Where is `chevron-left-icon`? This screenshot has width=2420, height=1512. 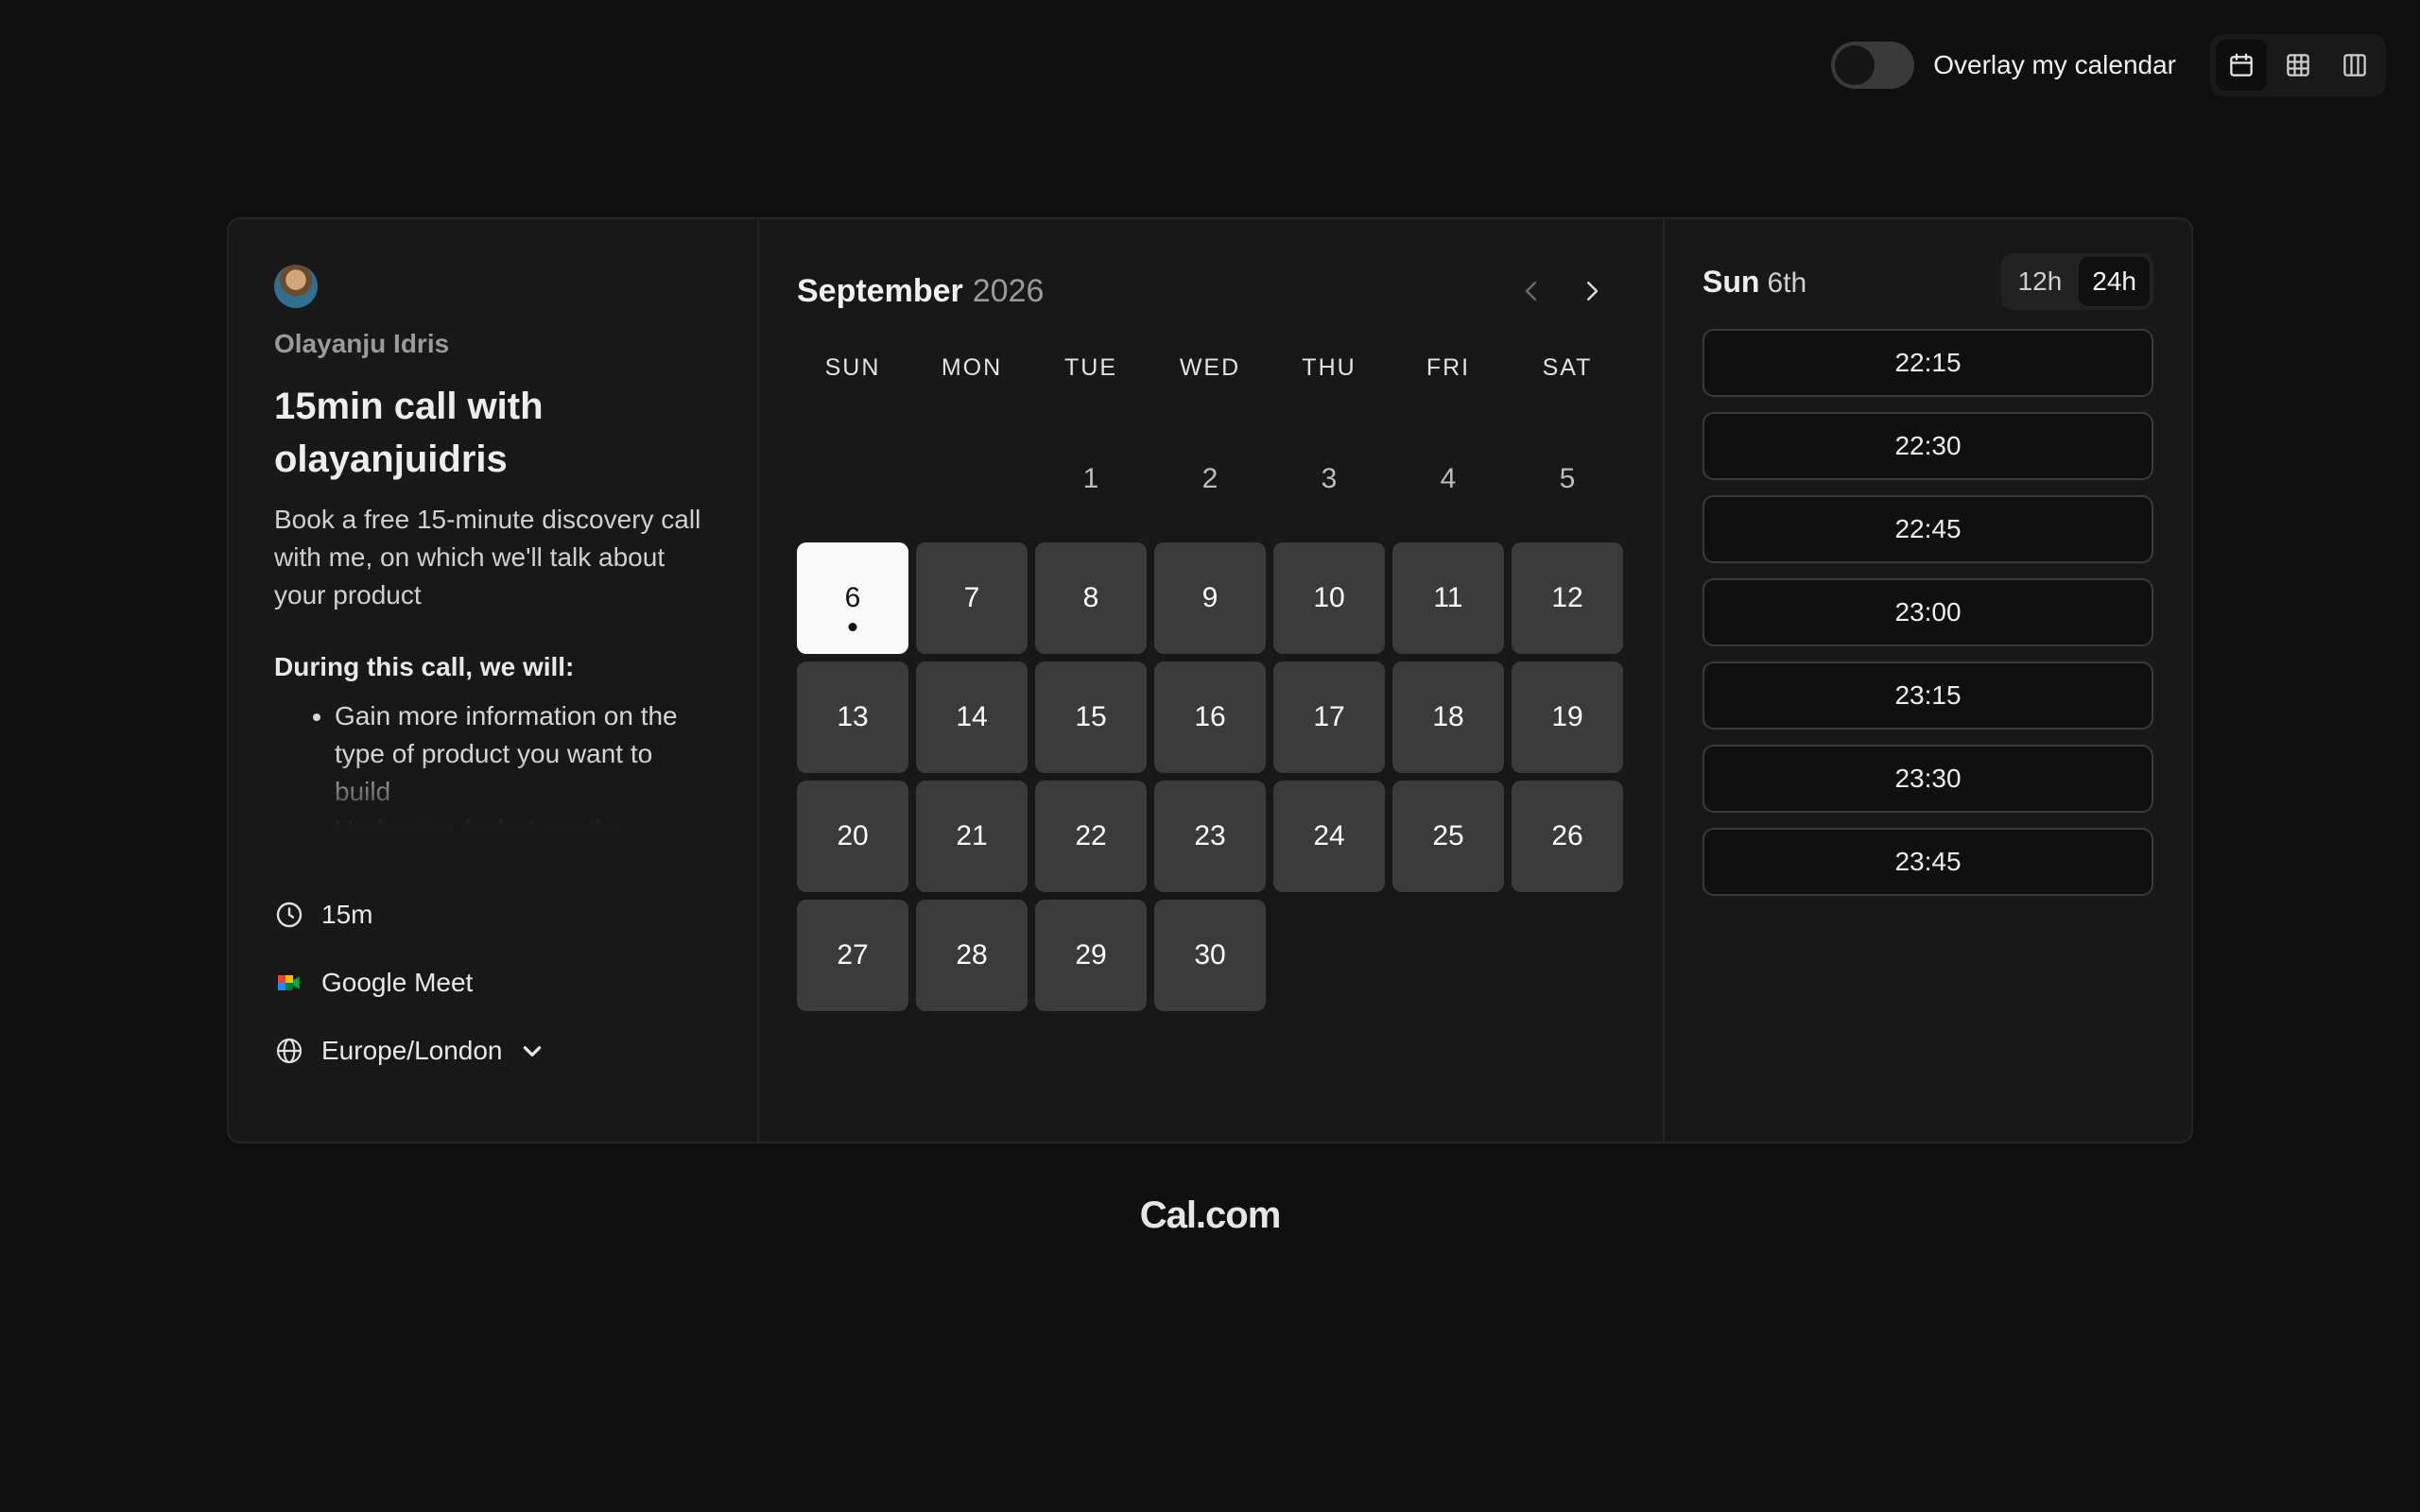 chevron-left-icon is located at coordinates (1530, 291).